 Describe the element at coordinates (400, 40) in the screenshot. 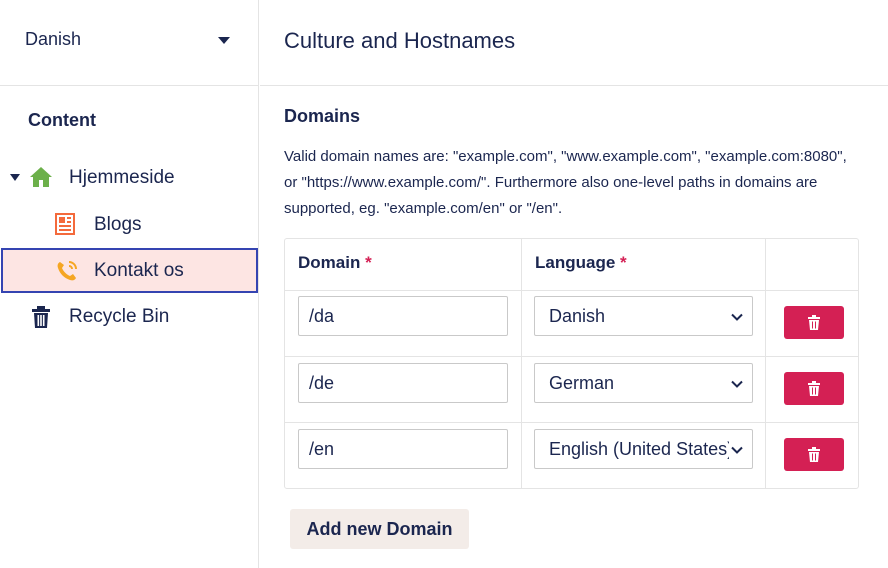

I see `page-title: Culture and Hostnames` at that location.